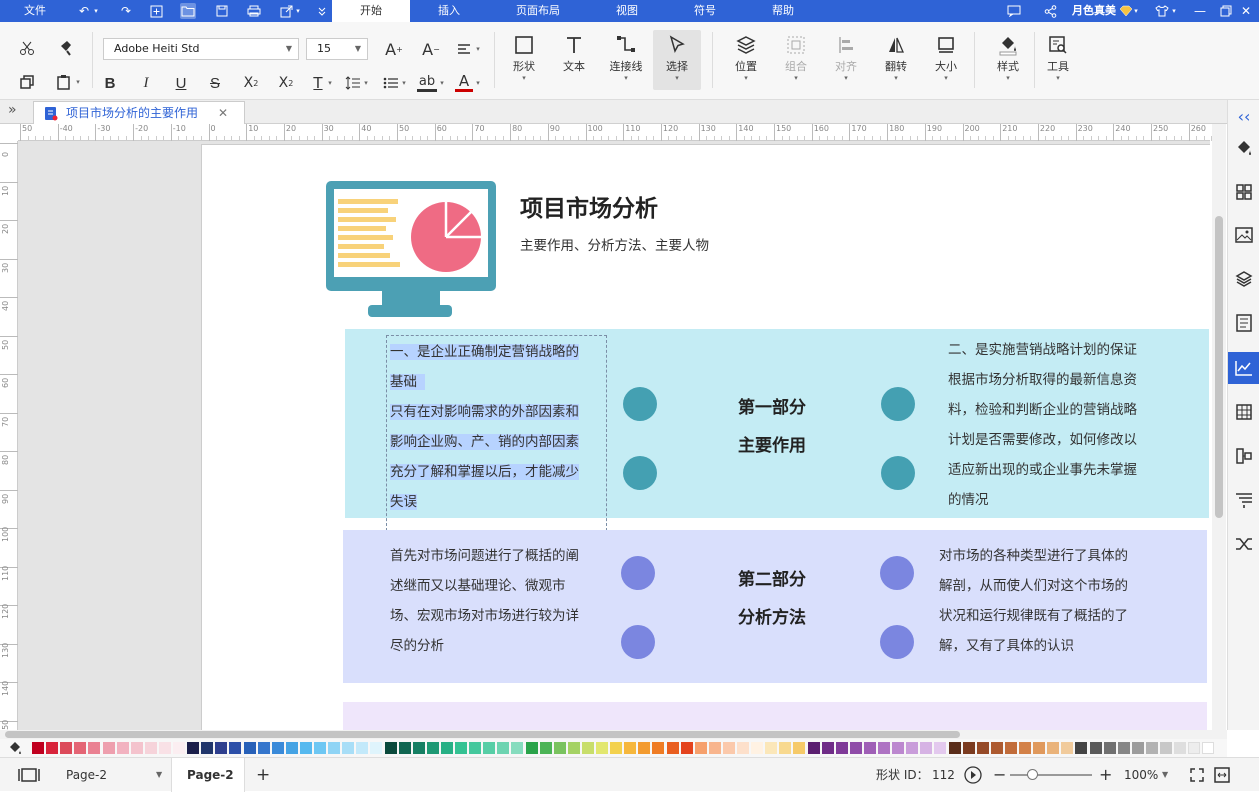  Describe the element at coordinates (64, 82) in the screenshot. I see `paste-icon` at that location.